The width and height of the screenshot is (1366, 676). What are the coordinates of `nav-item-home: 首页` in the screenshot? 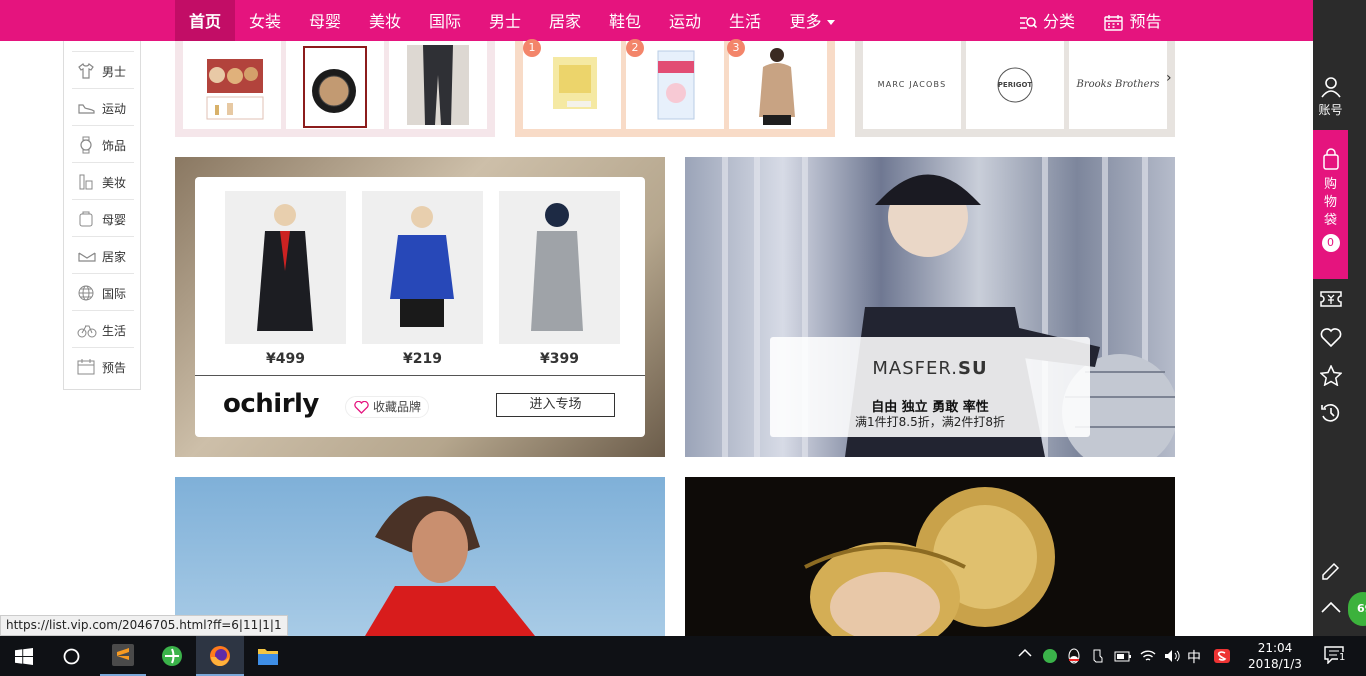 It's located at (205, 20).